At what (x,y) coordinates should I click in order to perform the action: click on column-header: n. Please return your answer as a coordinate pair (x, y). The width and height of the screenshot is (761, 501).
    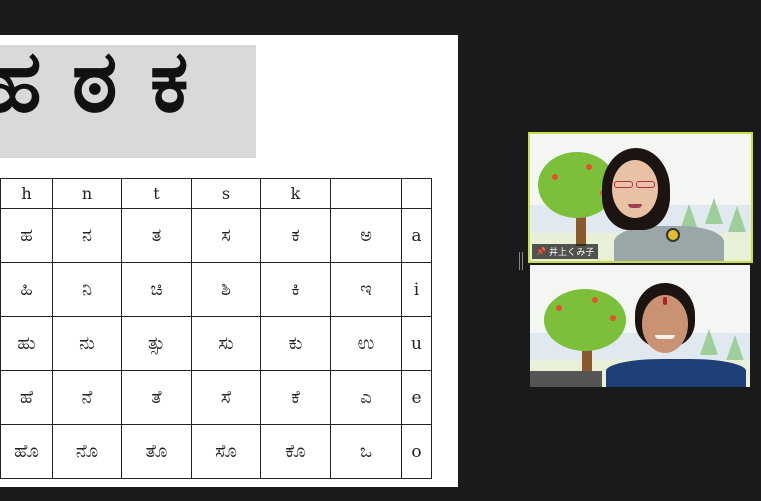
    Looking at the image, I should click on (87, 193).